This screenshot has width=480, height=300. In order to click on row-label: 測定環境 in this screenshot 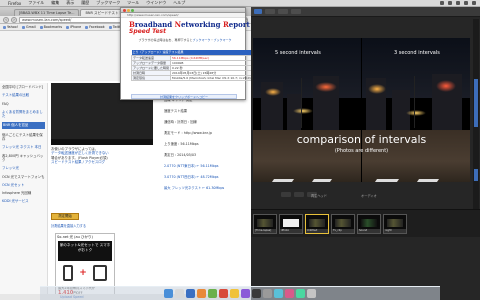, I will do `click(151, 77)`.